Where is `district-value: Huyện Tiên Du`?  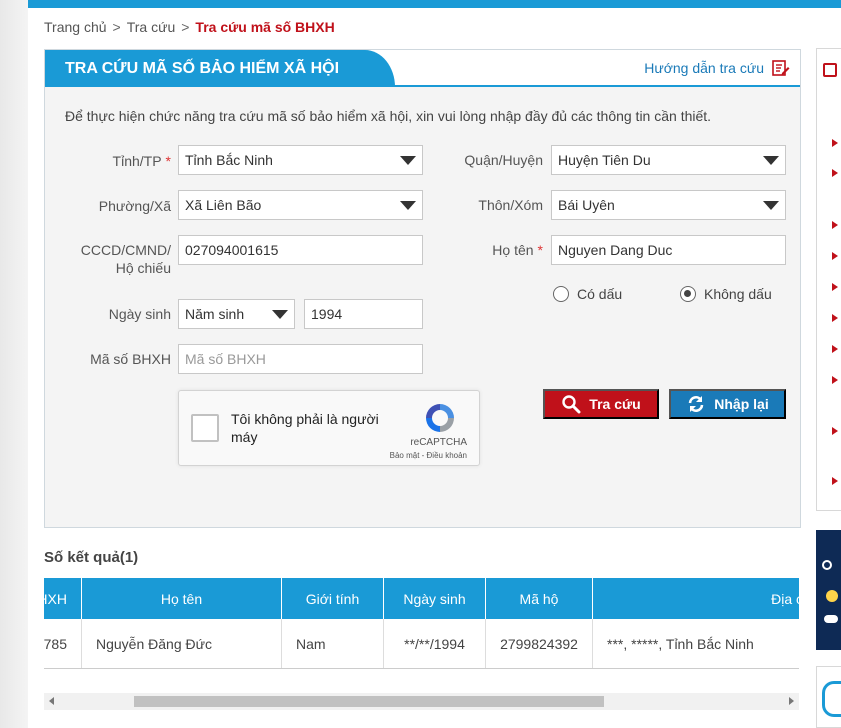
district-value: Huyện Tiên Du is located at coordinates (604, 160).